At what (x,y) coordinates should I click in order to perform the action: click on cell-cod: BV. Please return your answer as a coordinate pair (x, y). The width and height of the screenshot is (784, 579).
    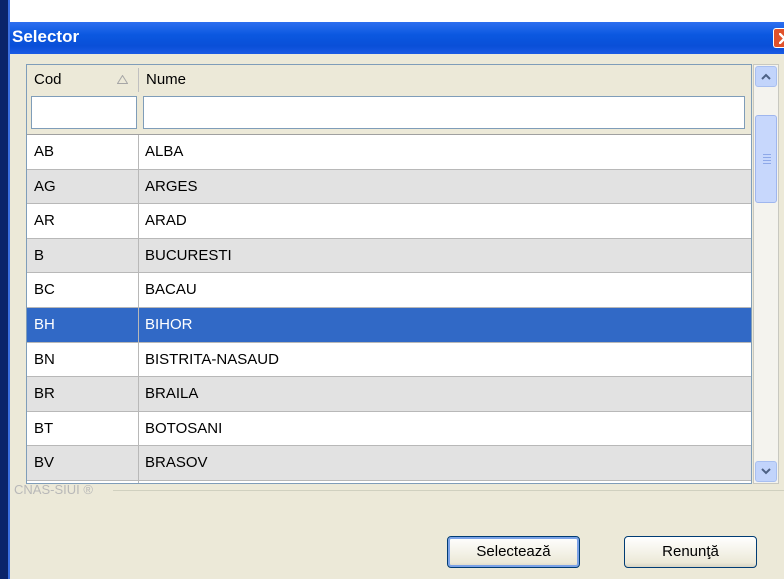
    Looking at the image, I should click on (44, 463).